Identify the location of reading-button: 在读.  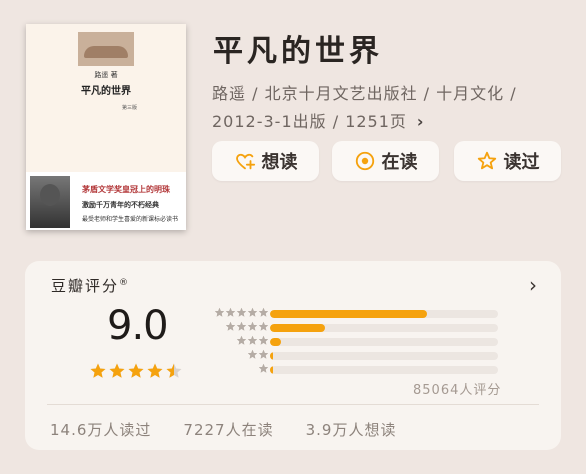
(385, 161).